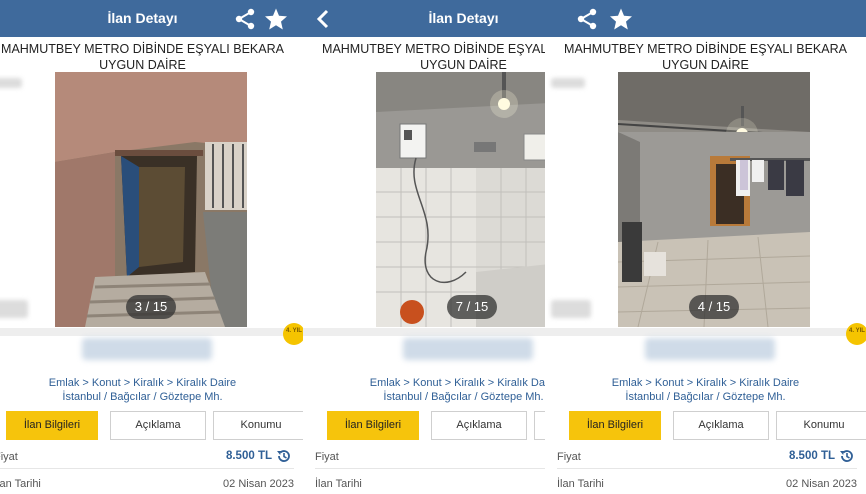  What do you see at coordinates (430, 456) in the screenshot?
I see `price-row: Fiyat` at bounding box center [430, 456].